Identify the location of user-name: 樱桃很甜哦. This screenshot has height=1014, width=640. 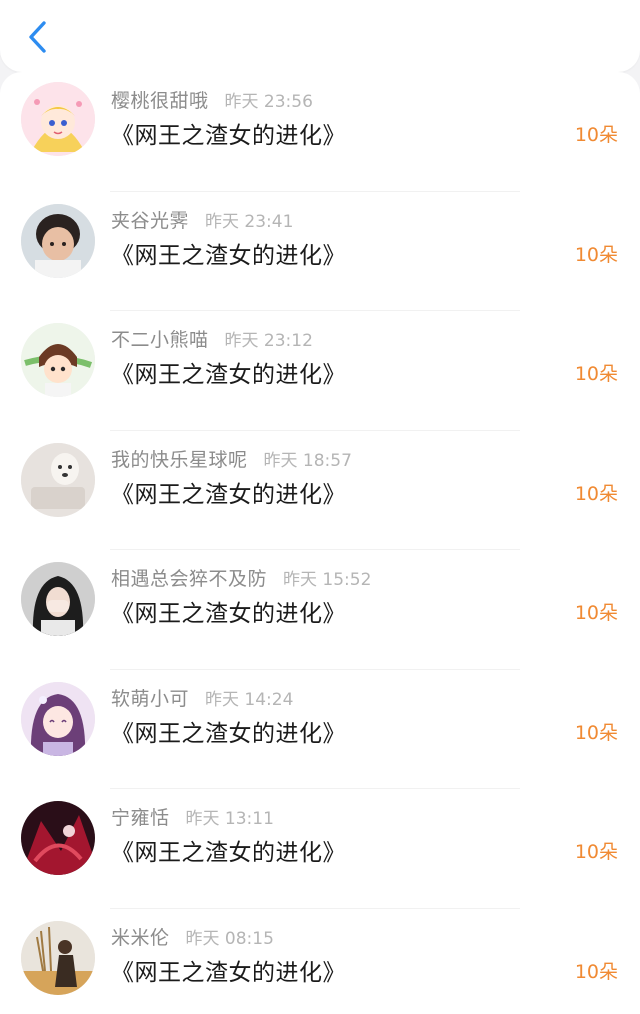
(160, 101).